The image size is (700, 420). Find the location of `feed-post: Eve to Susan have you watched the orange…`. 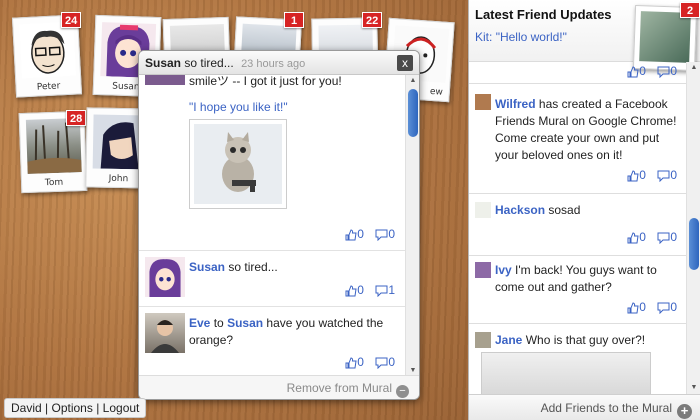

feed-post: Eve to Susan have you watched the orange… is located at coordinates (272, 342).